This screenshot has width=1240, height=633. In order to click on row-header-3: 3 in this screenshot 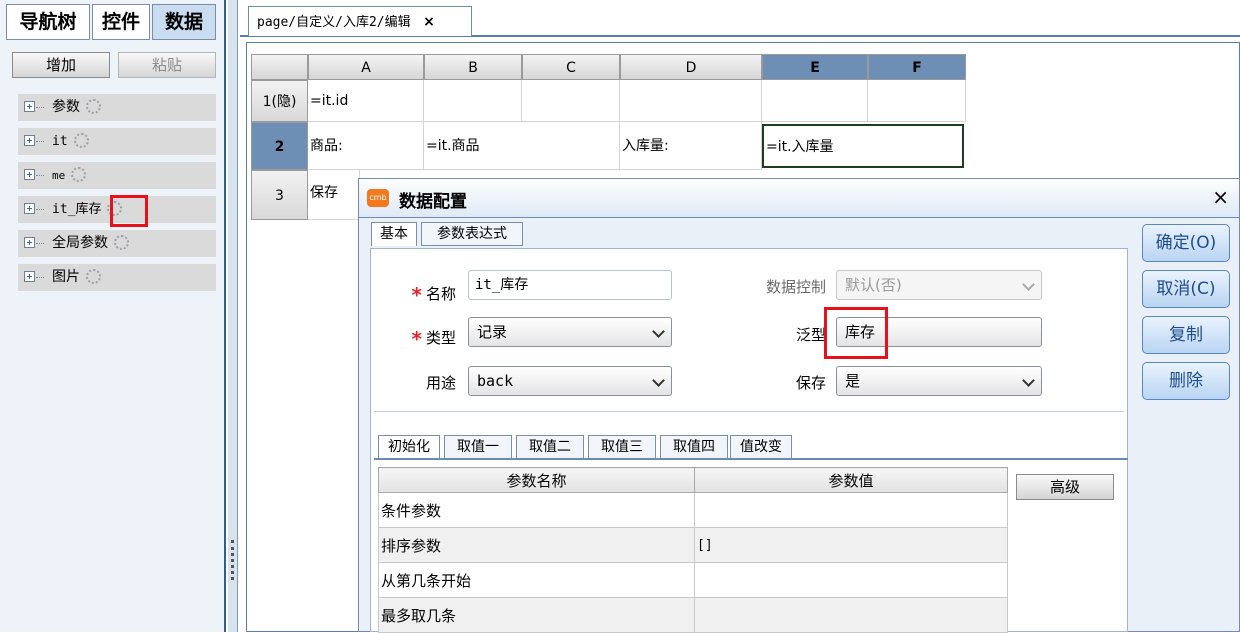, I will do `click(279, 195)`.